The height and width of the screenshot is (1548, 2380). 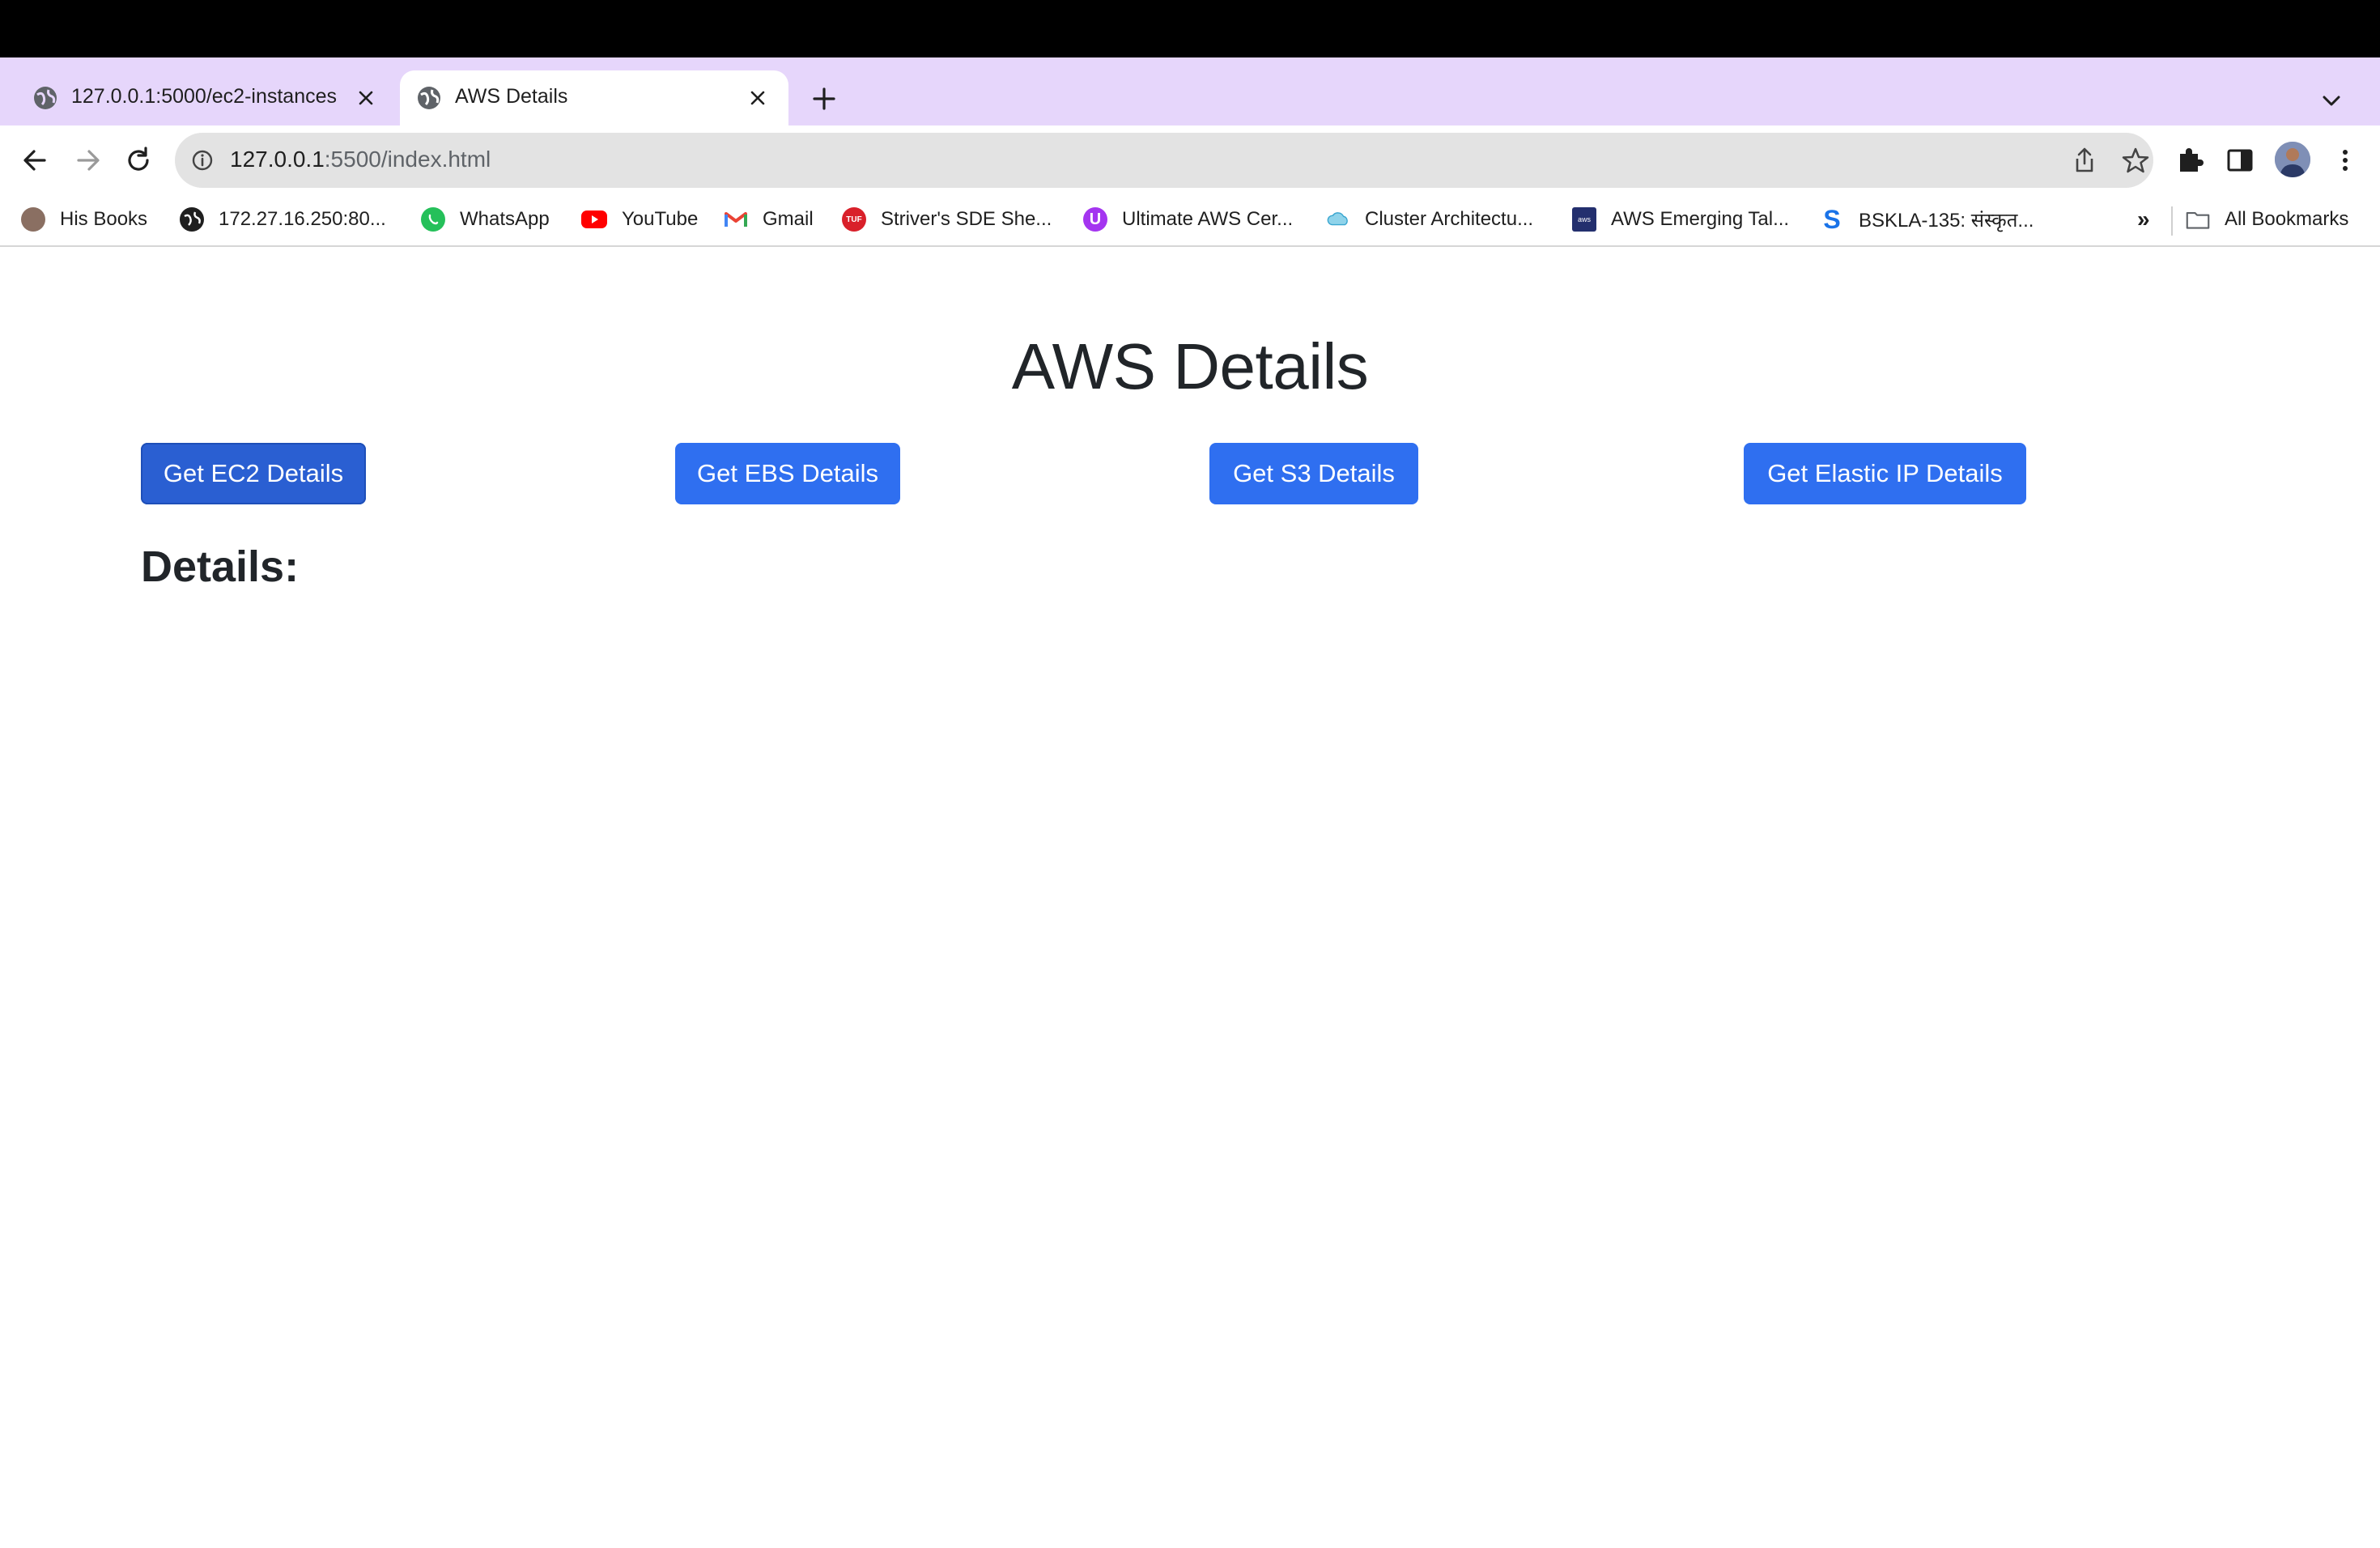 I want to click on all-bookmarks-folder: All Bookmarks, so click(x=2267, y=220).